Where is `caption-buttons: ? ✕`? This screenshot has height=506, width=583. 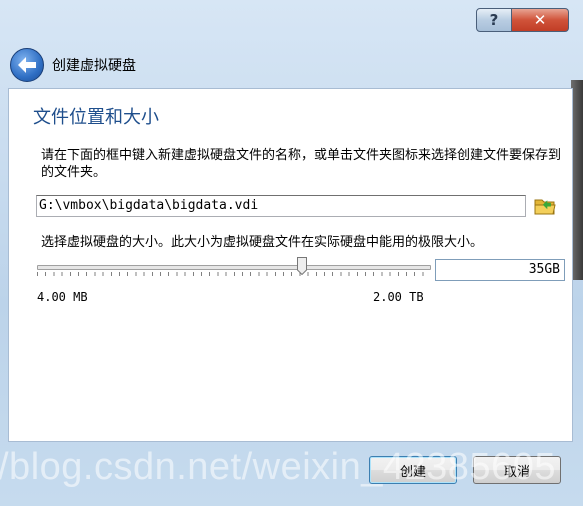 caption-buttons: ? ✕ is located at coordinates (522, 20).